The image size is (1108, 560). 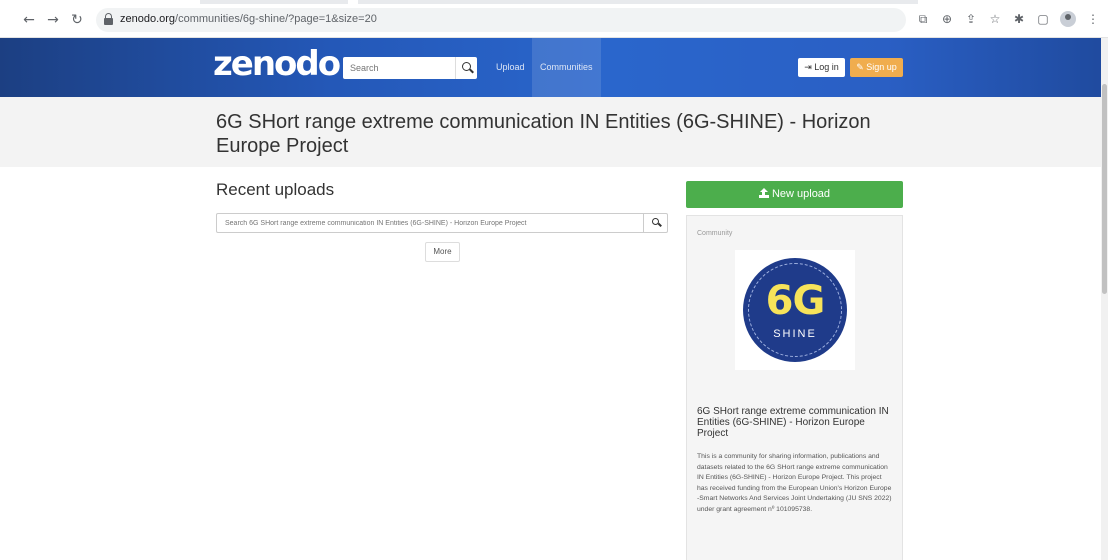 I want to click on login-icon: ⇥, so click(x=808, y=67).